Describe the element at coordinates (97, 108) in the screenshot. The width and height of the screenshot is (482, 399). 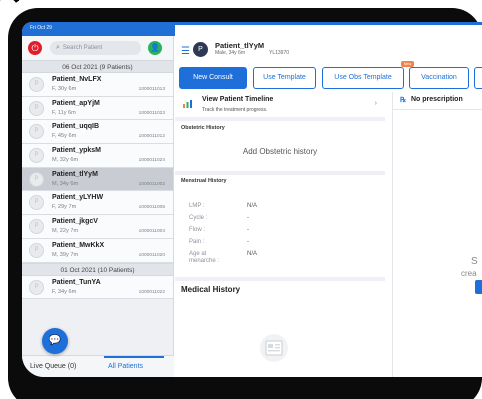
I see `patient-row: P Patient_apYjM F, 11y 6m 1000011023` at that location.